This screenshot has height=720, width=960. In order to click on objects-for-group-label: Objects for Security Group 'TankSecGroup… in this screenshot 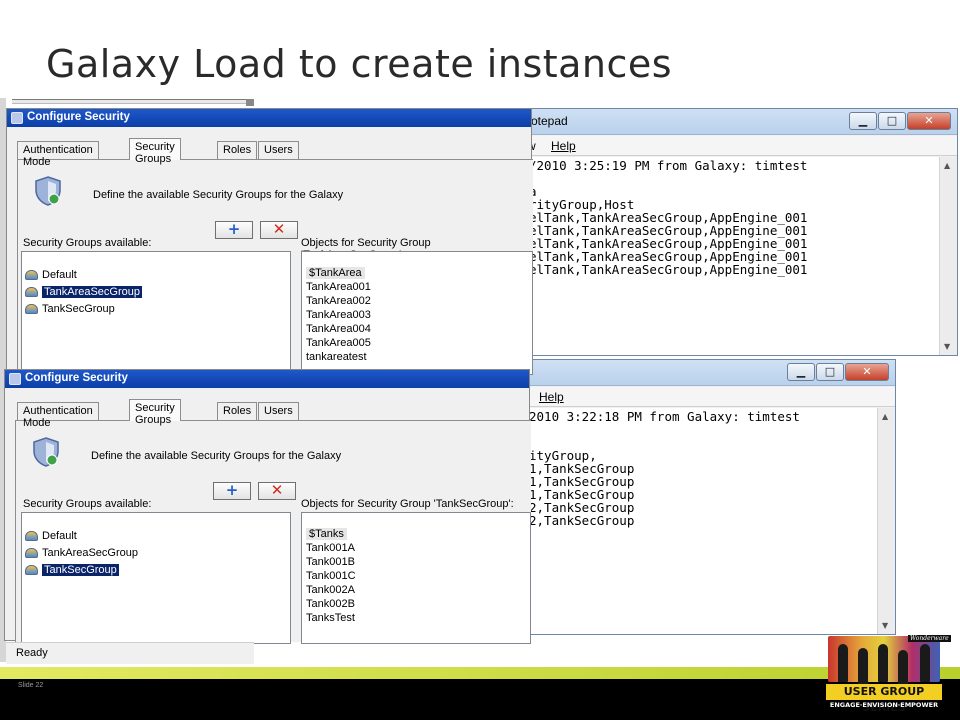, I will do `click(407, 504)`.